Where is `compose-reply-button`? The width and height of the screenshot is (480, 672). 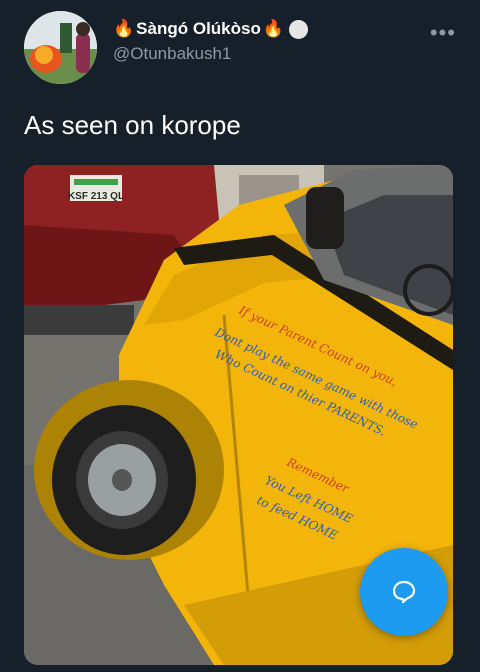 compose-reply-button is located at coordinates (404, 592).